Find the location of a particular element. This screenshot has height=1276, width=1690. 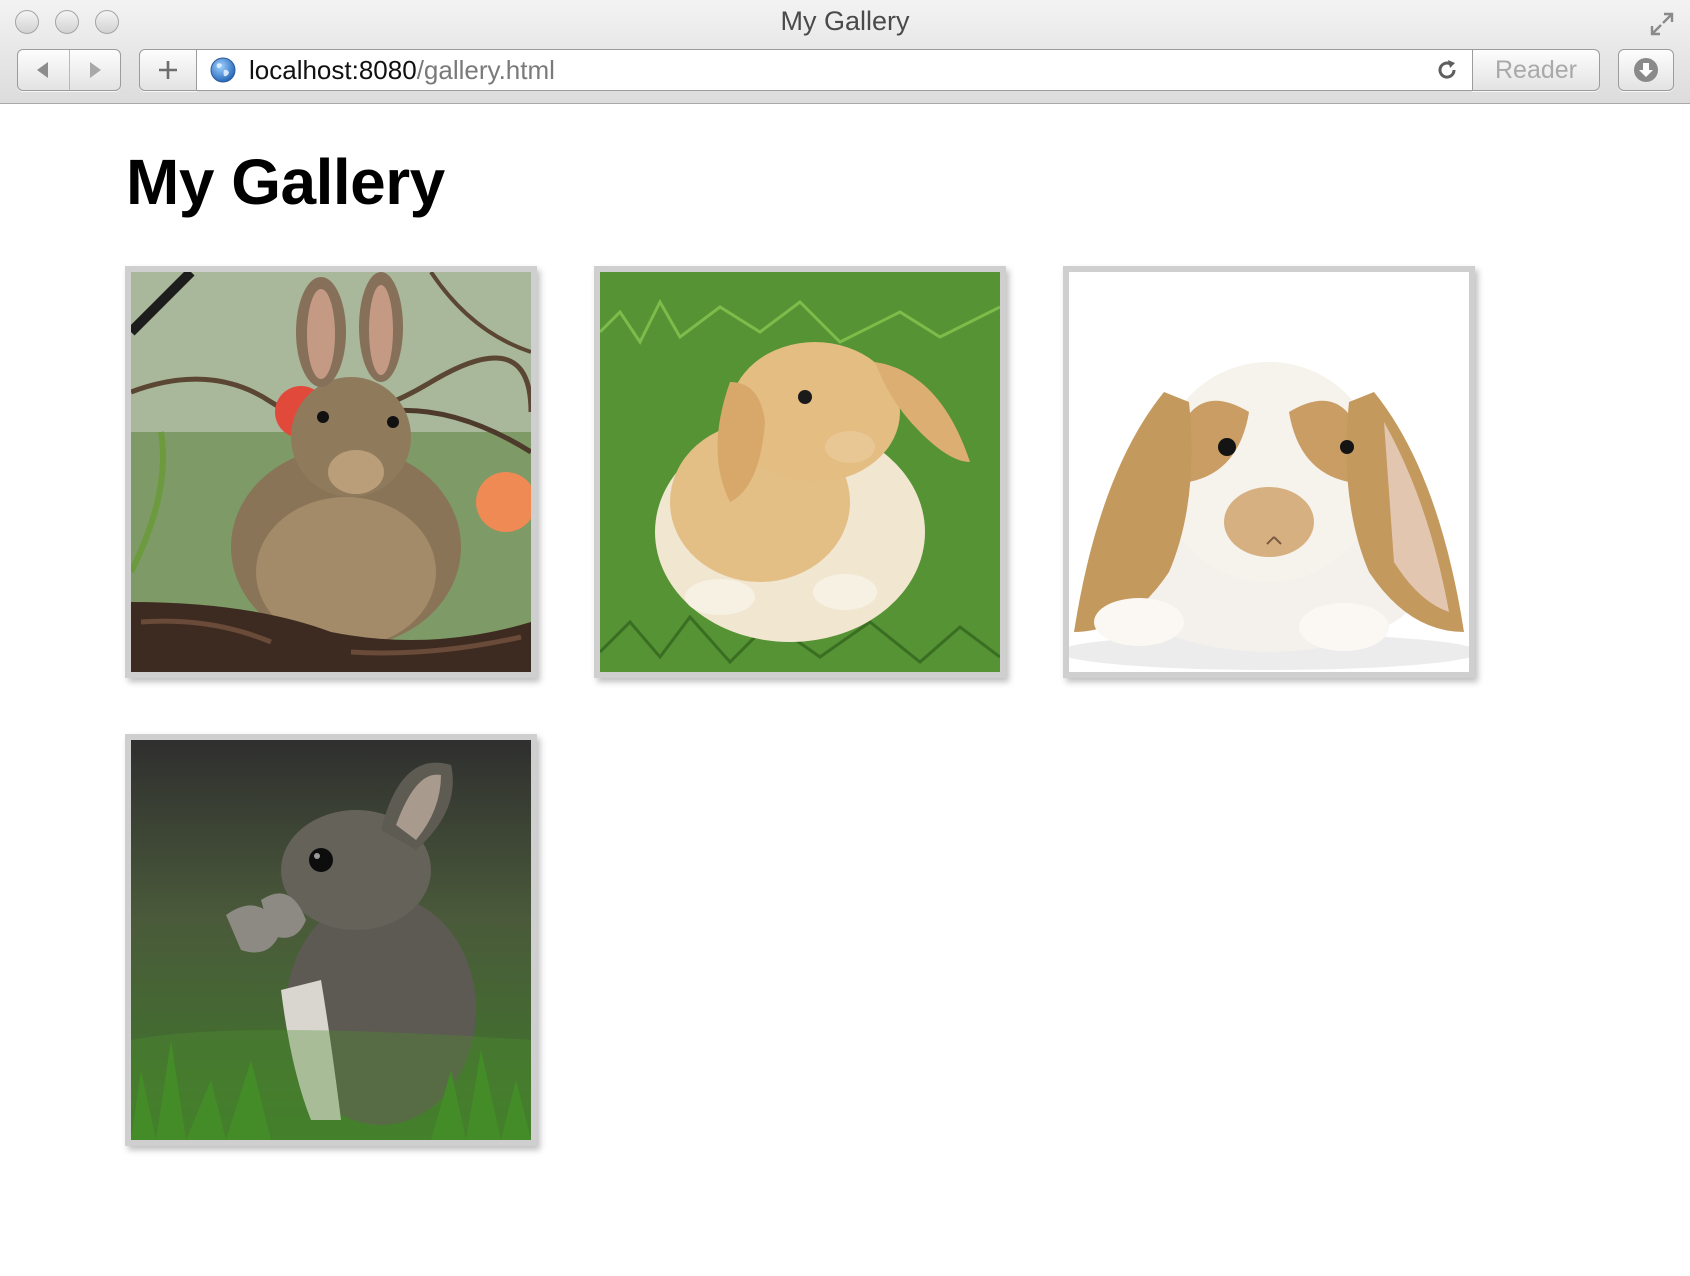

downloads-button is located at coordinates (1646, 70).